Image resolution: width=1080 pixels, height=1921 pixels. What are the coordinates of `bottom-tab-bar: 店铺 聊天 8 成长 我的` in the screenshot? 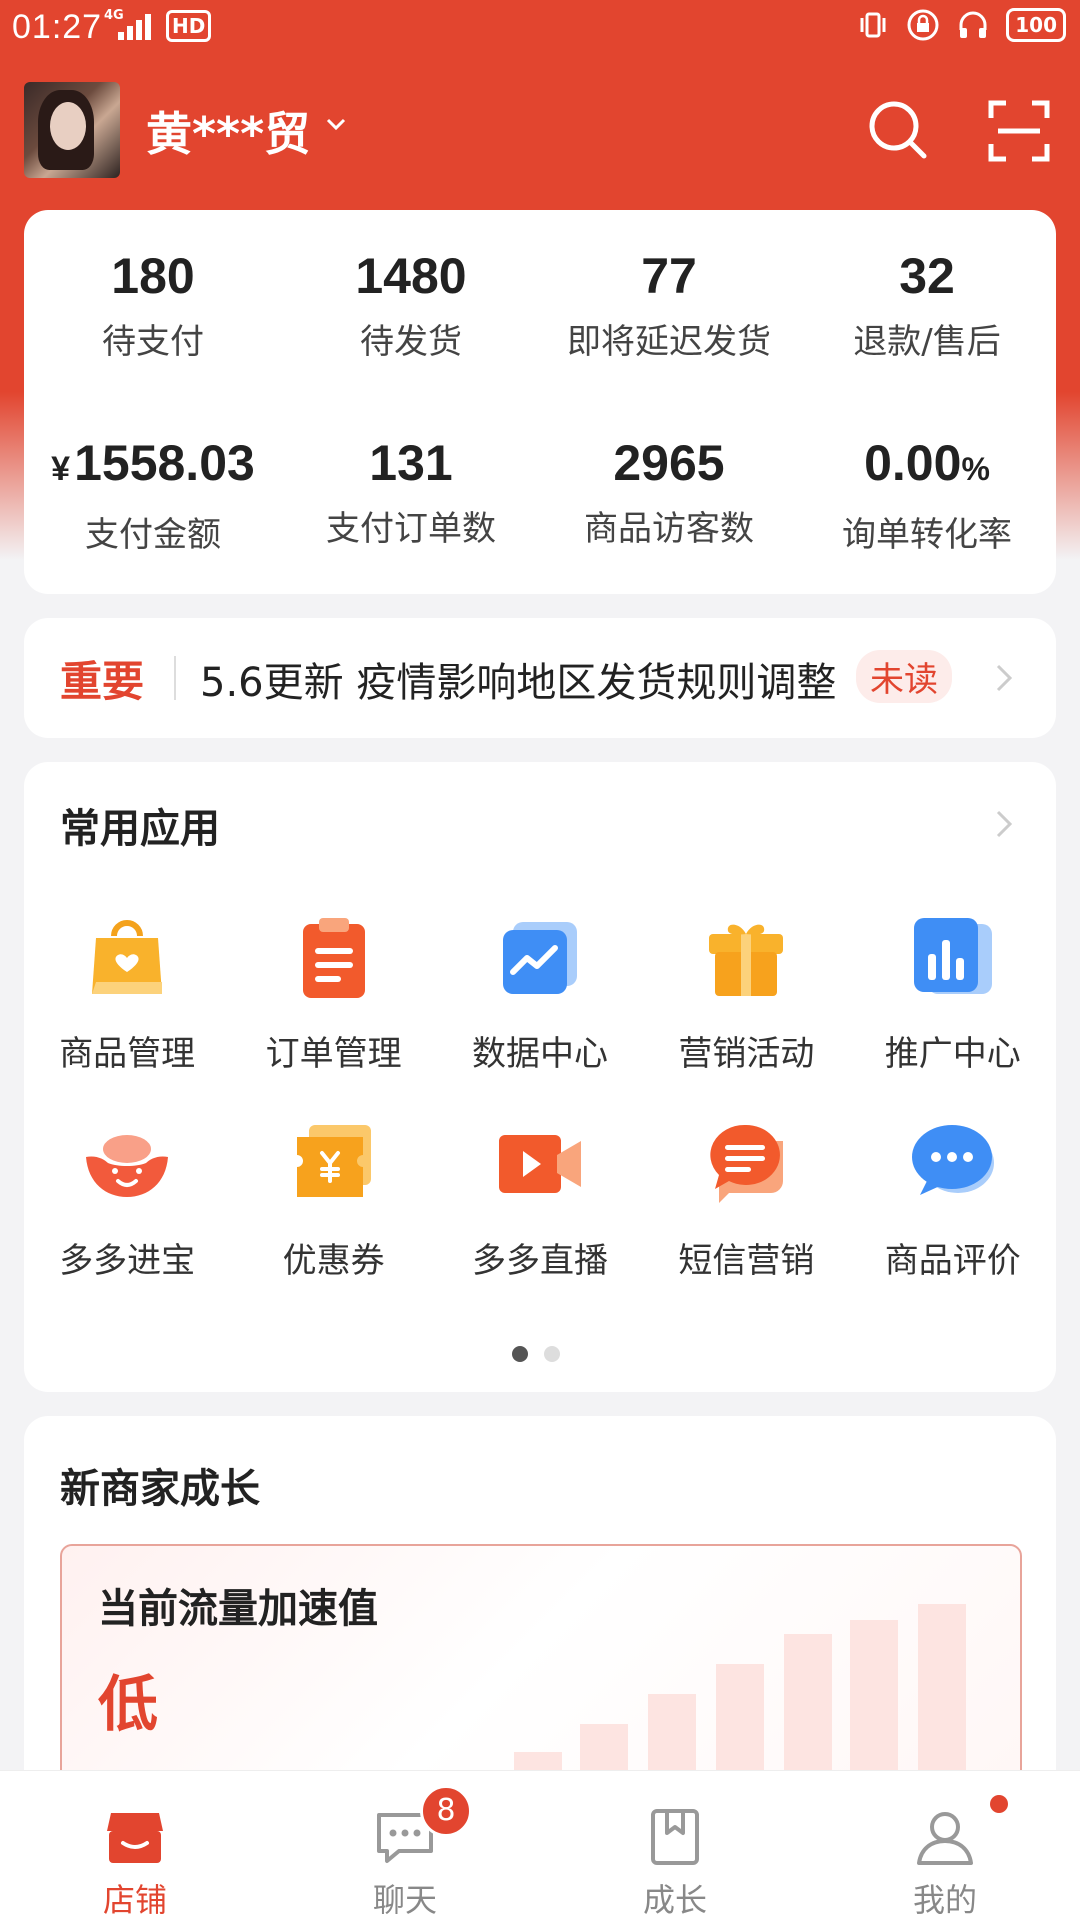 It's located at (540, 1845).